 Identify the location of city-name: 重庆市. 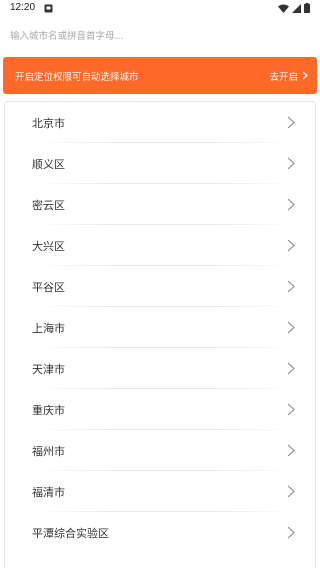
(48, 410).